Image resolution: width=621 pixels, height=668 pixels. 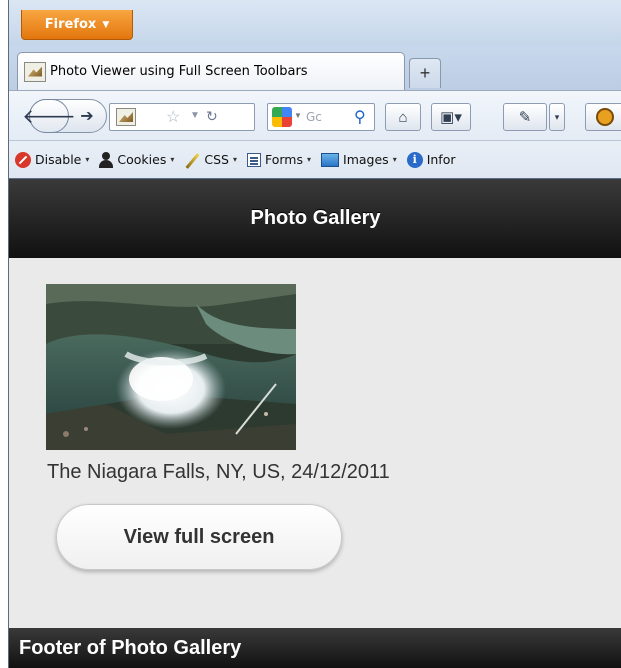 I want to click on photo-caption: The Niagara Falls, NY, US, 24/12/2011, so click(x=218, y=472).